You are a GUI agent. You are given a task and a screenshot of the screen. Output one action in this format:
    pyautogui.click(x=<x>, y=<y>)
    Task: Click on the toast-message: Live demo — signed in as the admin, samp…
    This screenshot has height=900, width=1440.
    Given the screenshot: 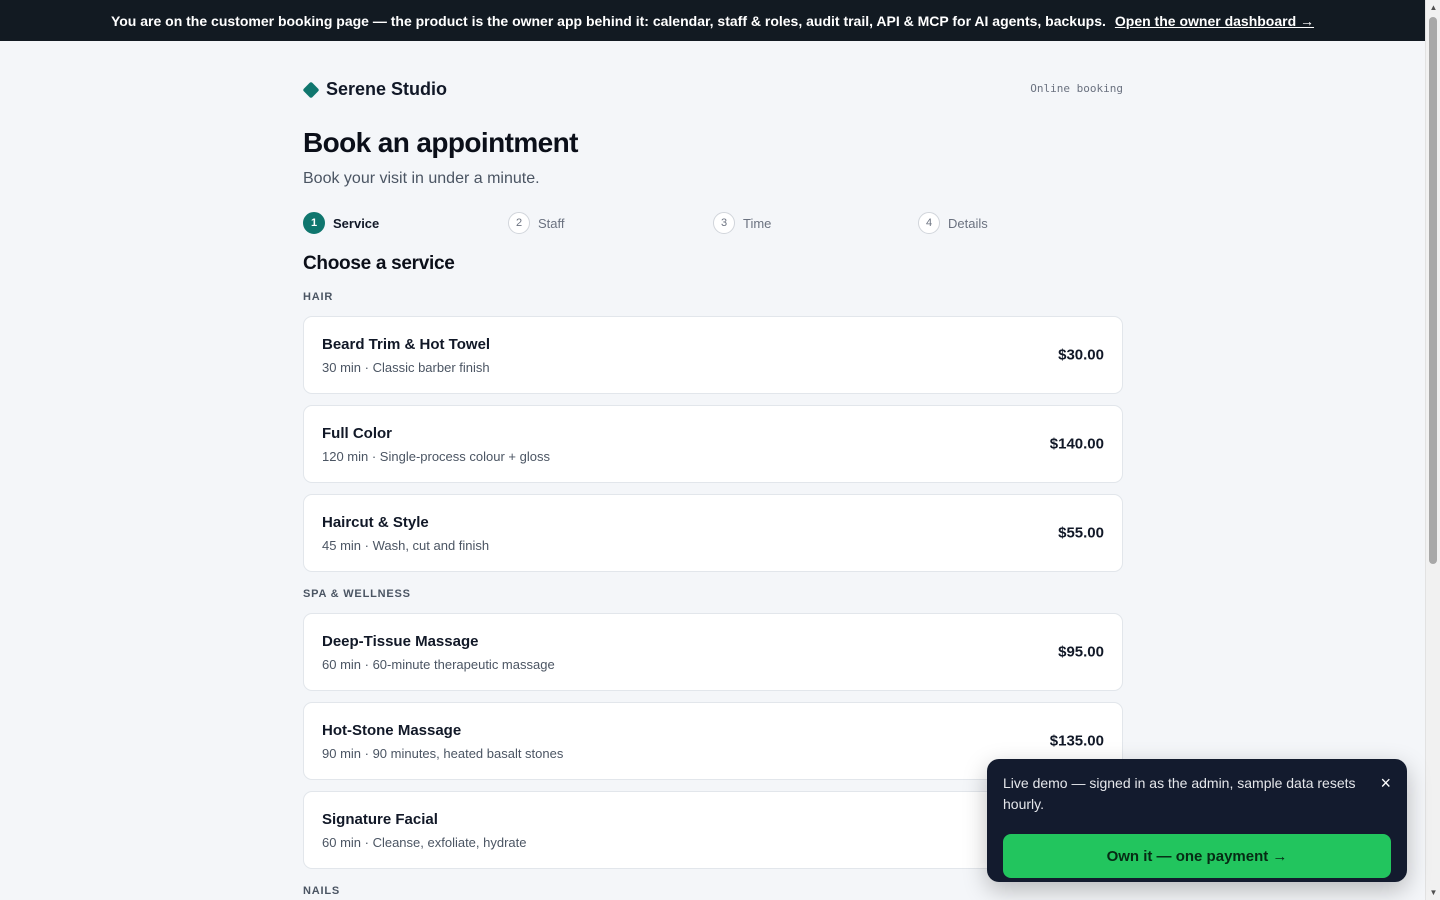 What is the action you would take?
    pyautogui.click(x=1179, y=793)
    